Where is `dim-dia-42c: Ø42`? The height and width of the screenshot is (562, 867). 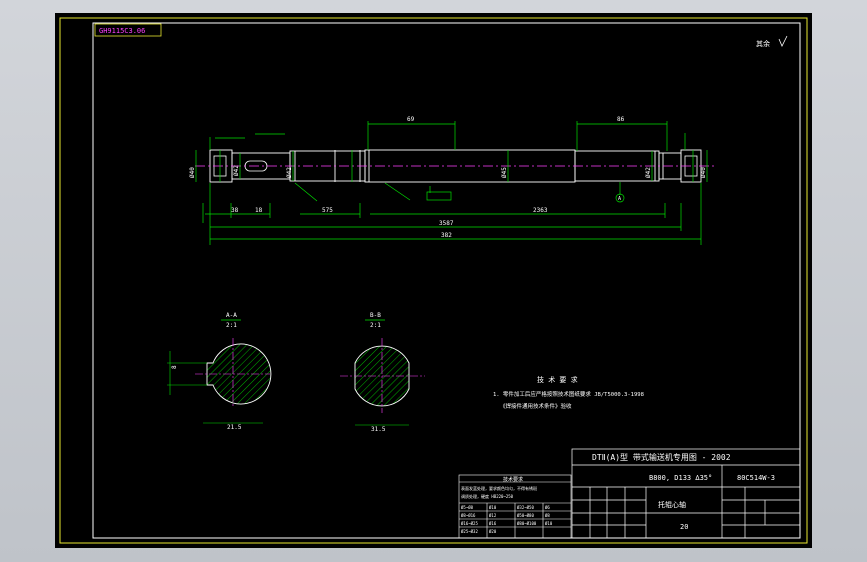
dim-dia-42c: Ø42 is located at coordinates (648, 172).